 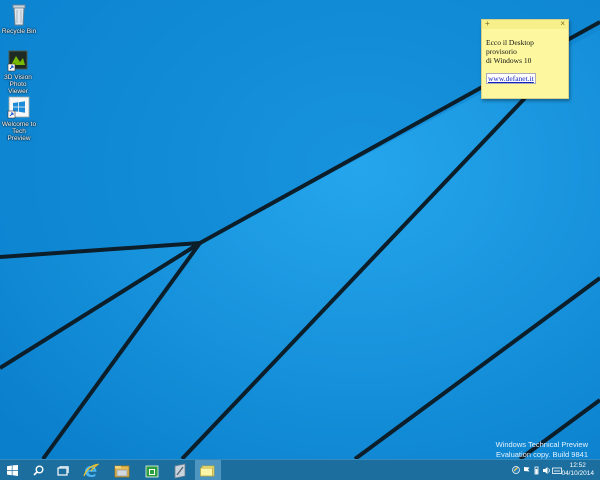 I want to click on sticky-note-link: www.defanet.it, so click(x=511, y=78).